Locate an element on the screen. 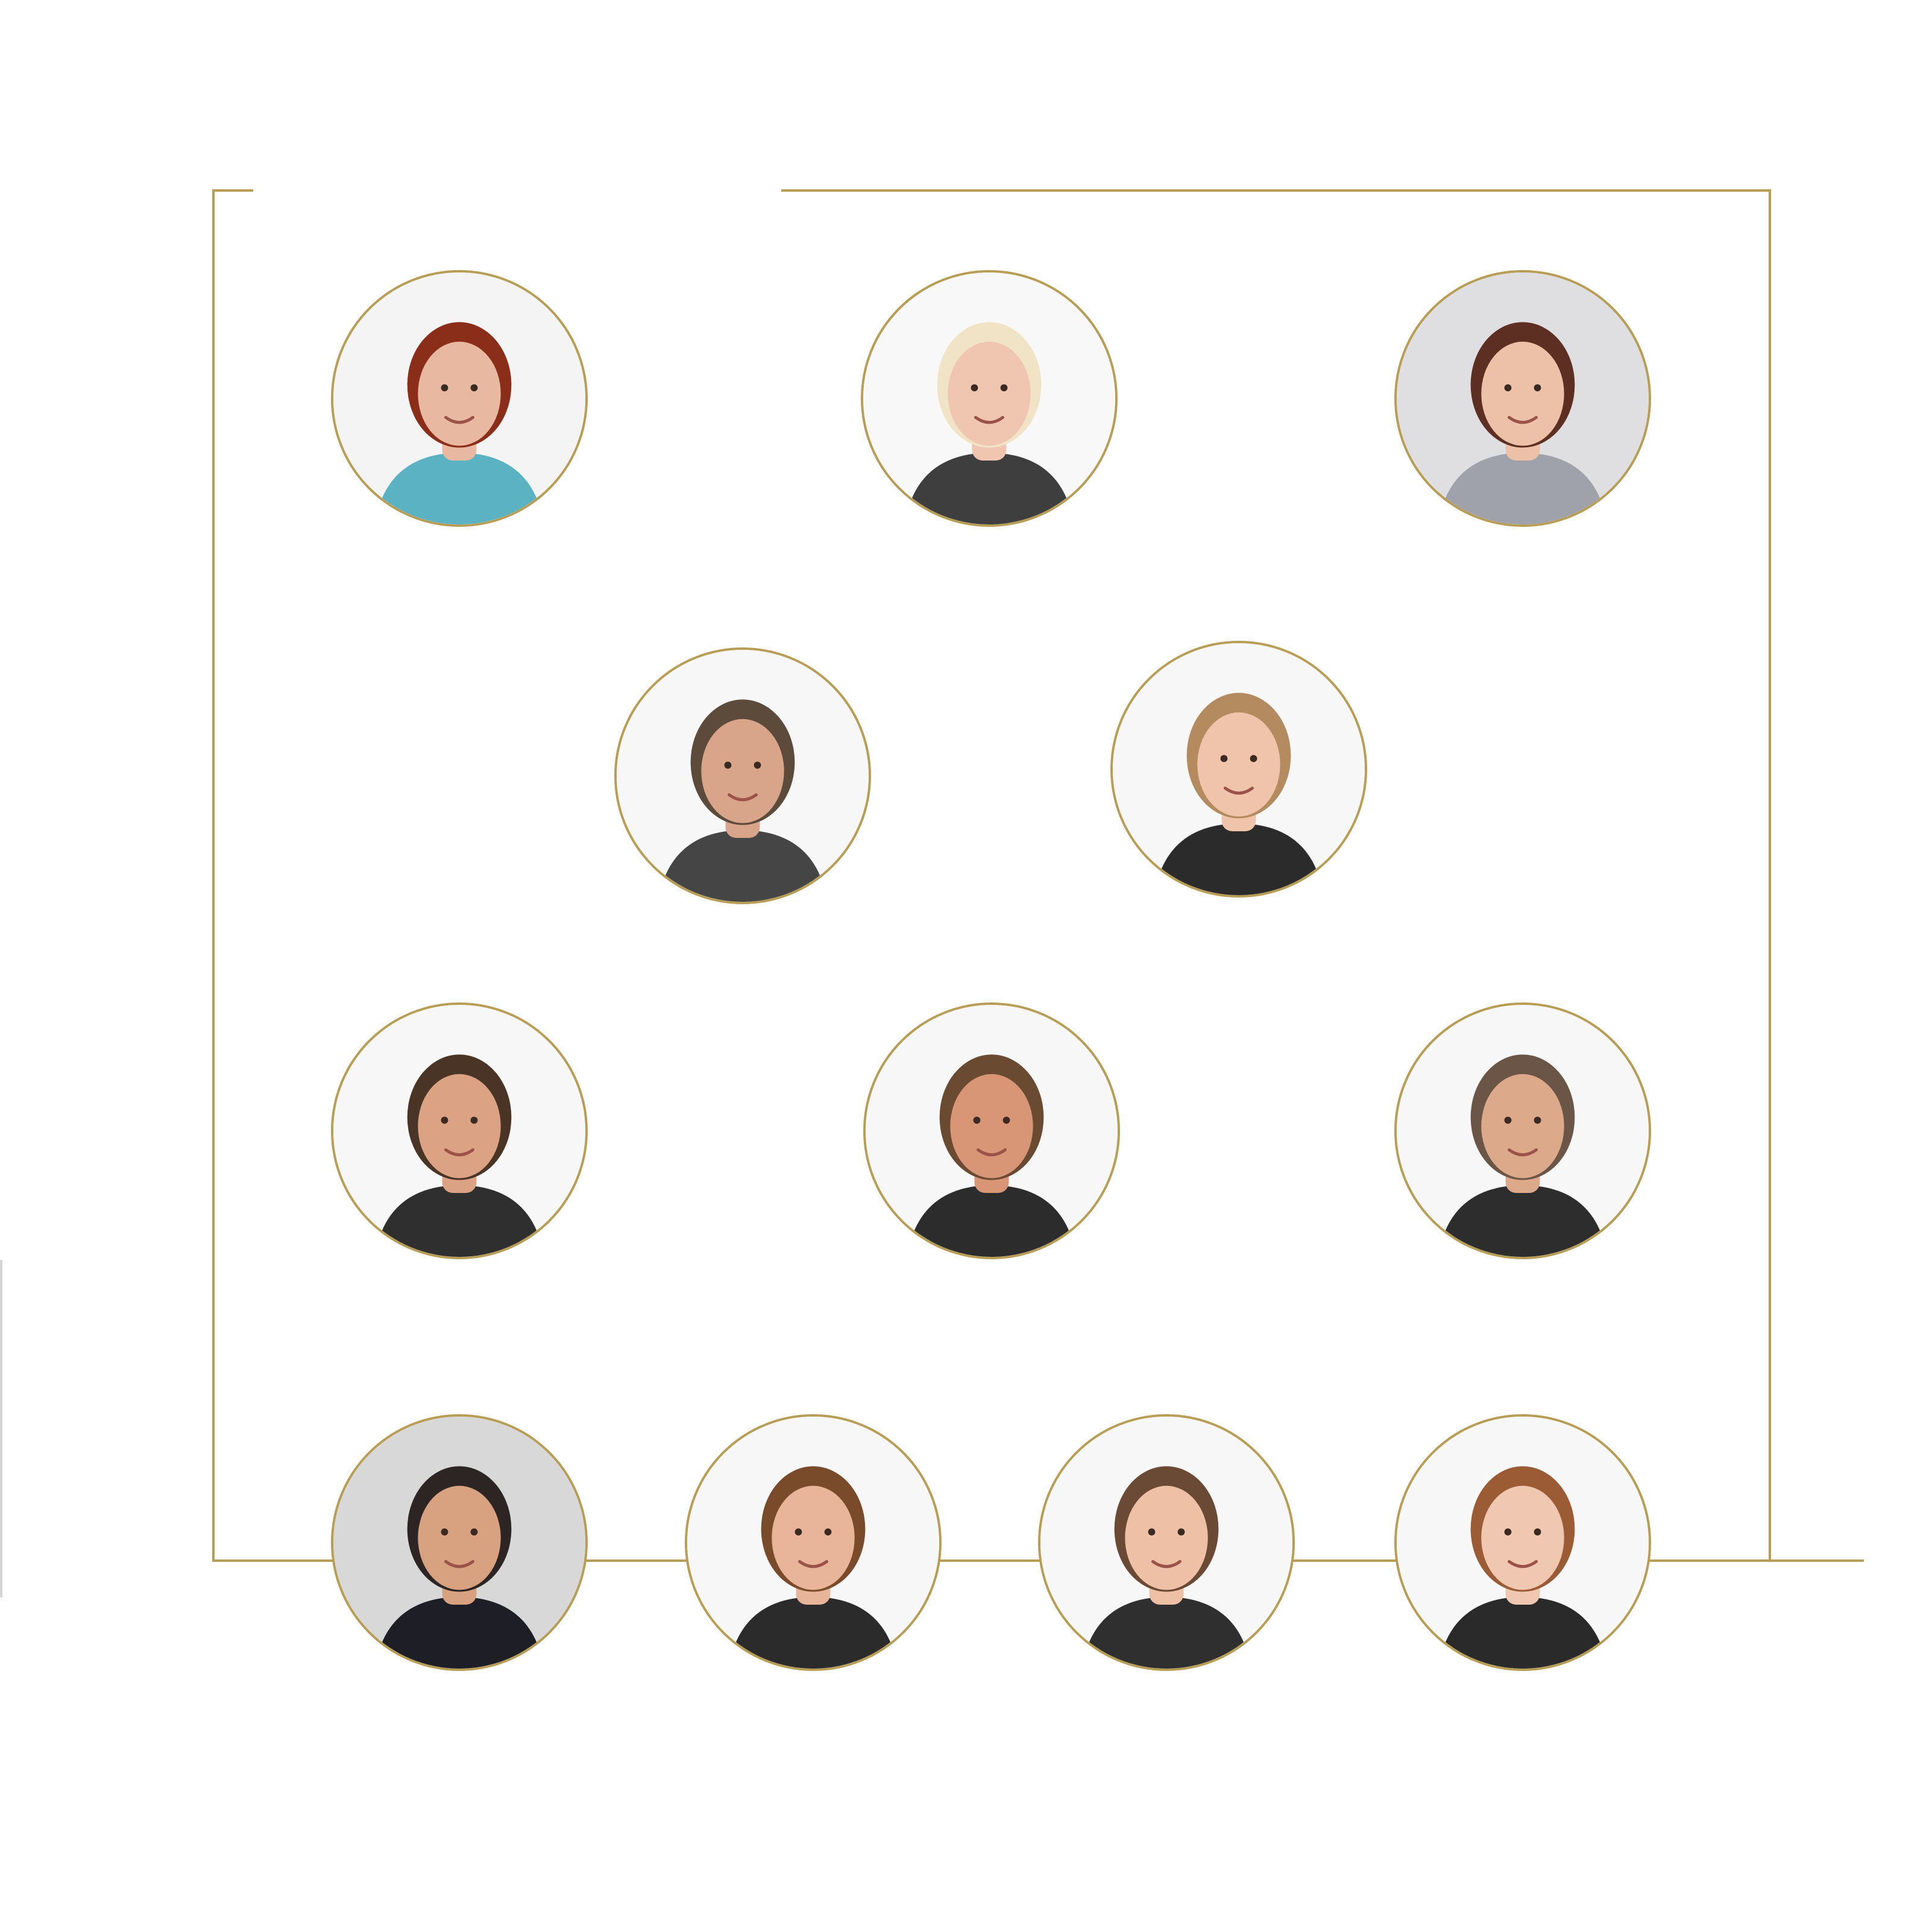 The height and width of the screenshot is (1932, 1932). left-edge-line is located at coordinates (1, 1428).